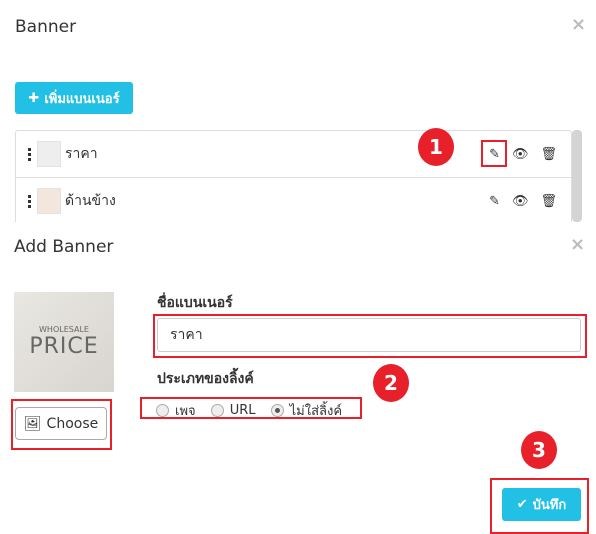 The image size is (596, 534). I want to click on edit-highlight, so click(494, 153).